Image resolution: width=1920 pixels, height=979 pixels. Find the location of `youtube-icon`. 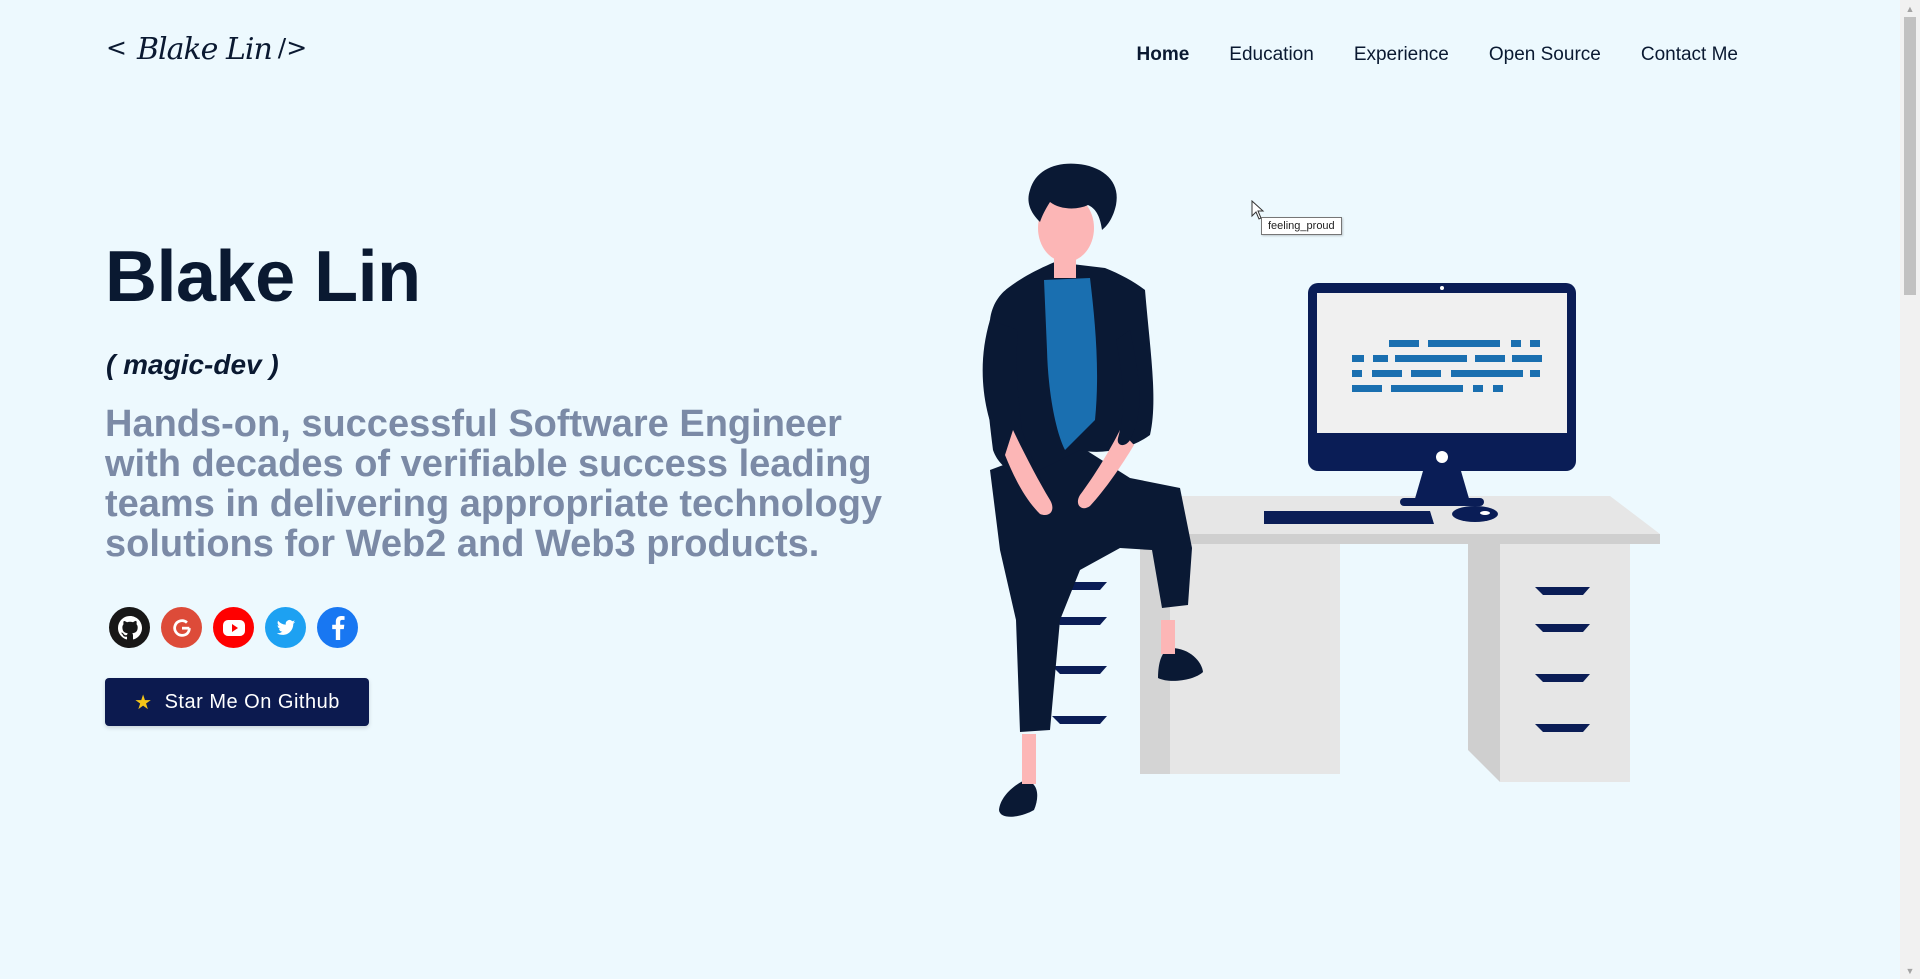

youtube-icon is located at coordinates (233, 627).